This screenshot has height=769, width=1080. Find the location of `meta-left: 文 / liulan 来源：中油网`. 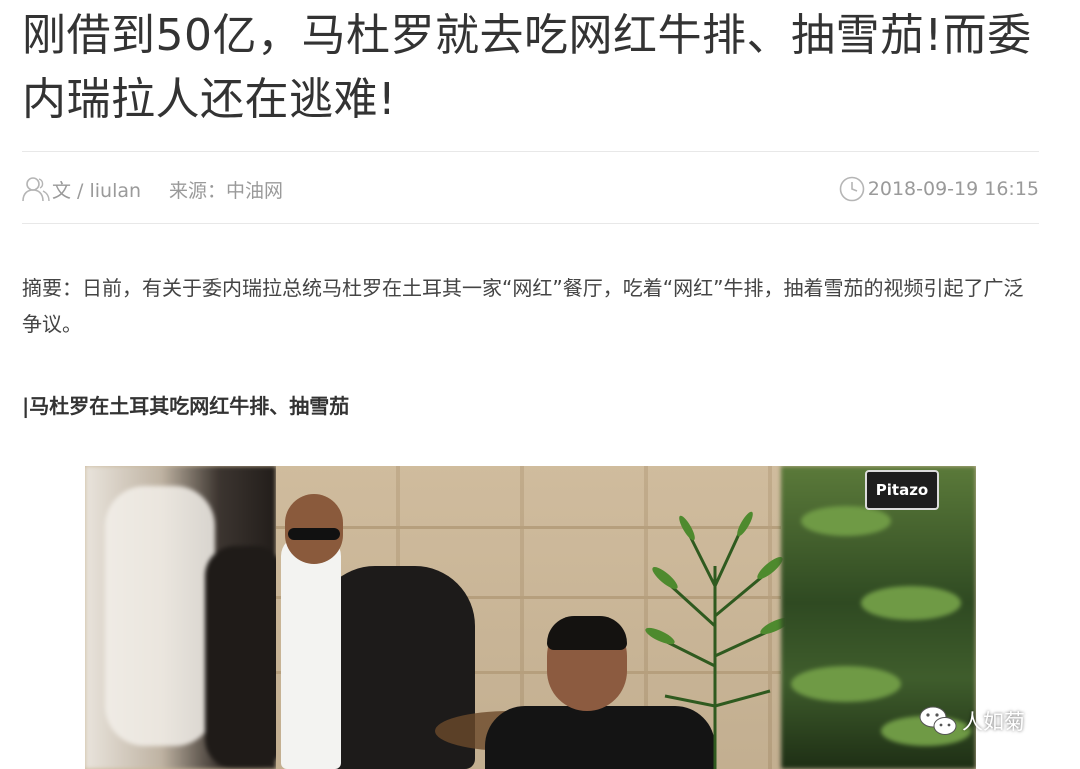

meta-left: 文 / liulan 来源：中油网 is located at coordinates (152, 189).